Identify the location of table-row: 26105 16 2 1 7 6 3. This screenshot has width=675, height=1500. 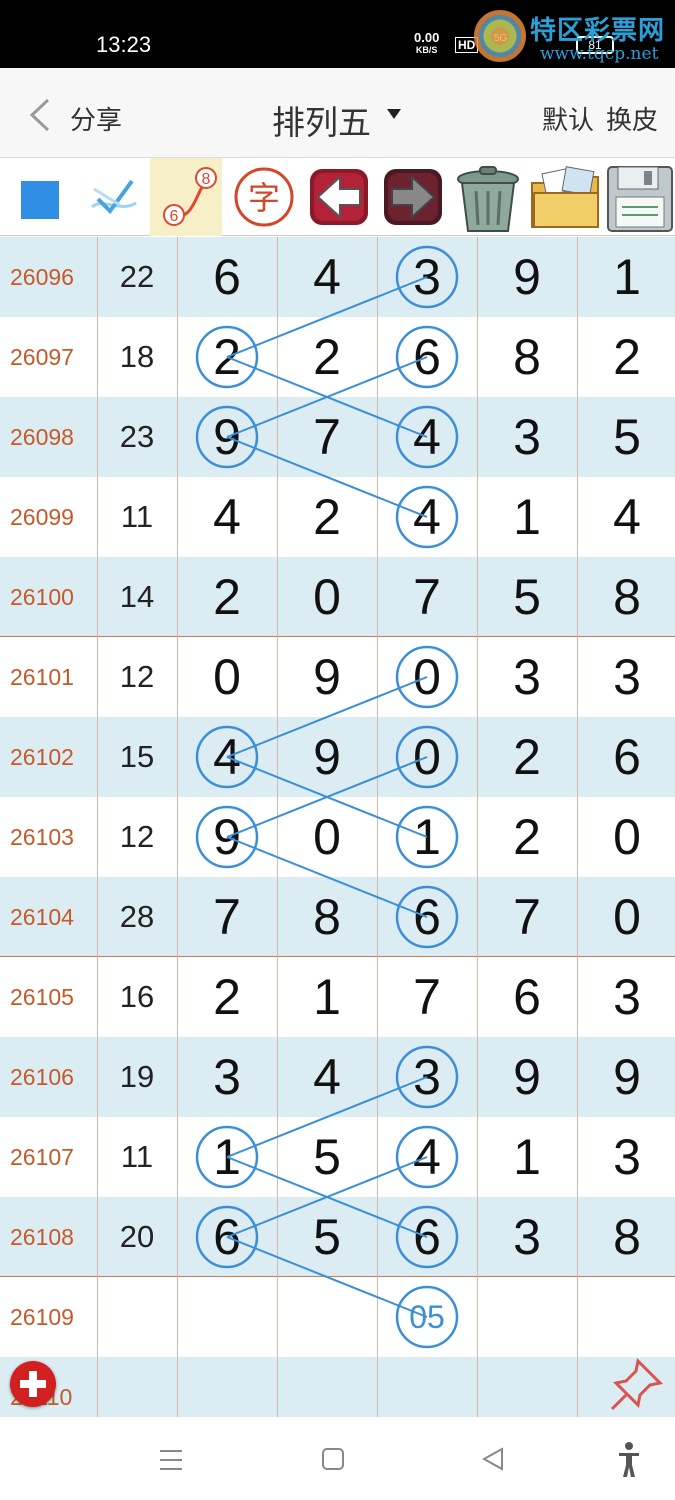
(337, 997).